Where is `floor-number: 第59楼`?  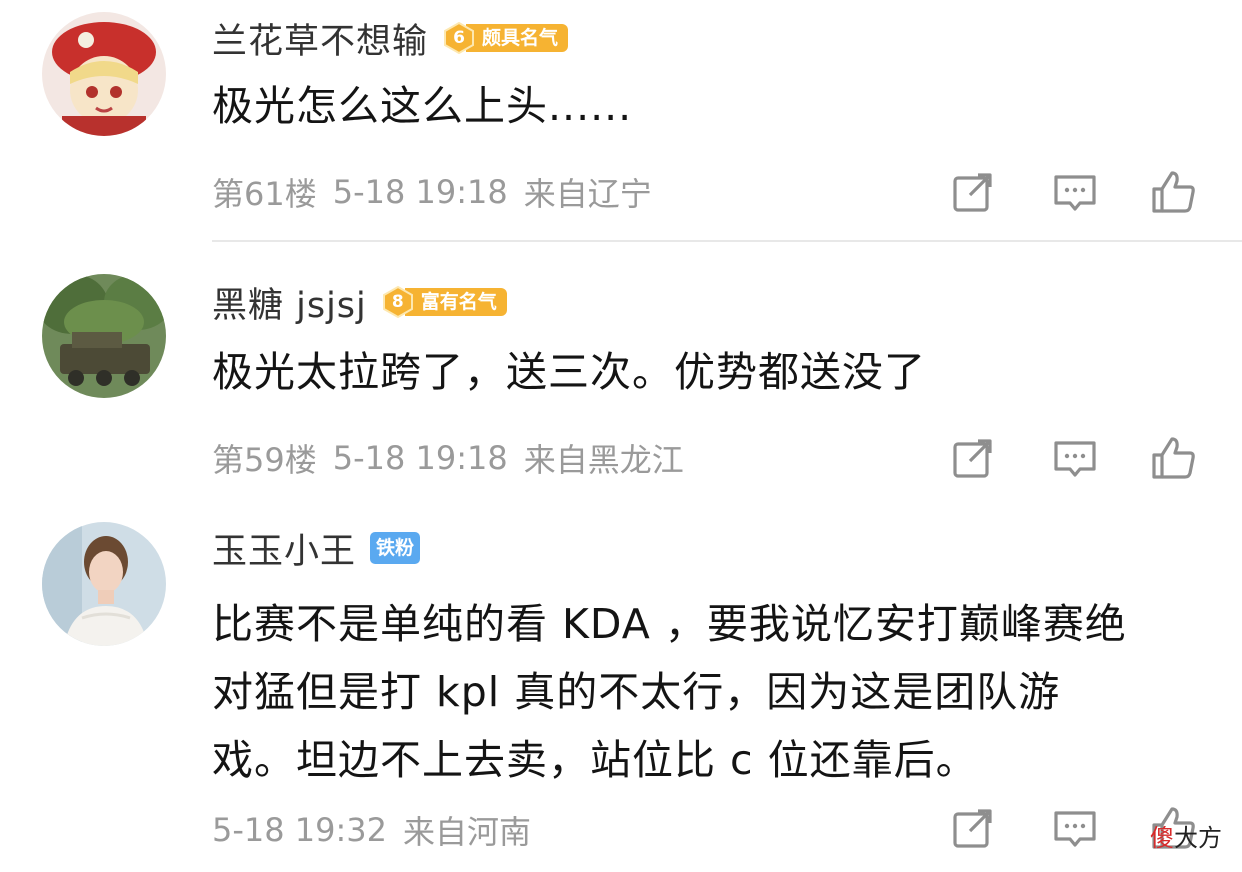 floor-number: 第59楼 is located at coordinates (264, 460).